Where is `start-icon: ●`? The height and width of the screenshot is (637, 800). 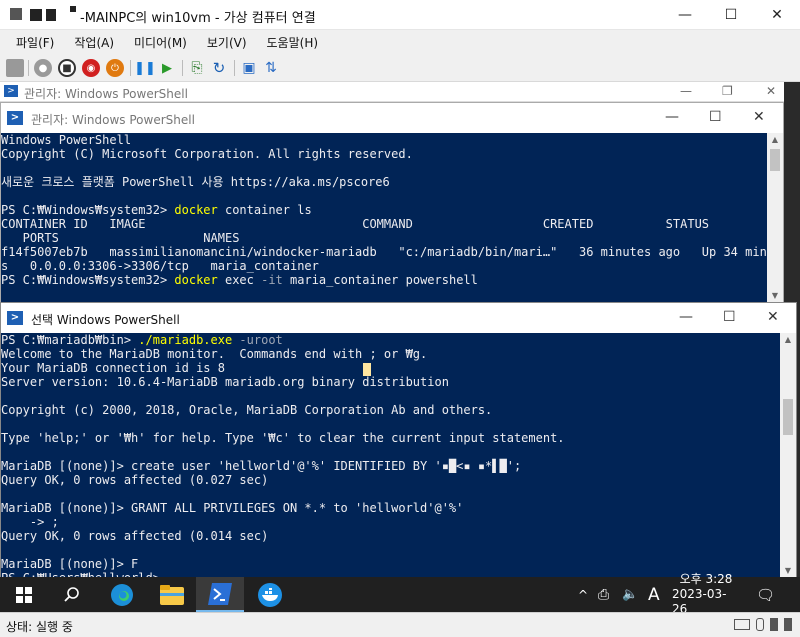 start-icon: ● is located at coordinates (43, 68).